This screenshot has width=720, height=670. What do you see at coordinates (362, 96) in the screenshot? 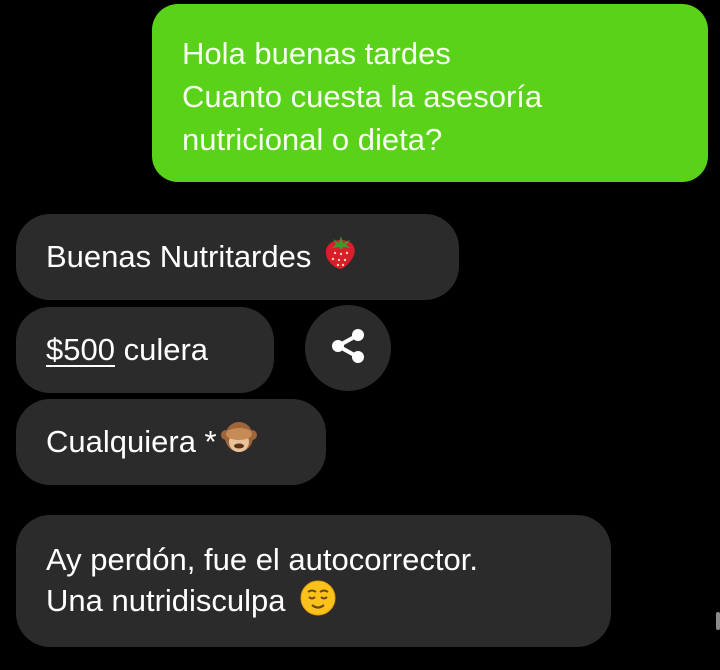
I see `sent-message-line: Cuanto cuesta la asesoría` at bounding box center [362, 96].